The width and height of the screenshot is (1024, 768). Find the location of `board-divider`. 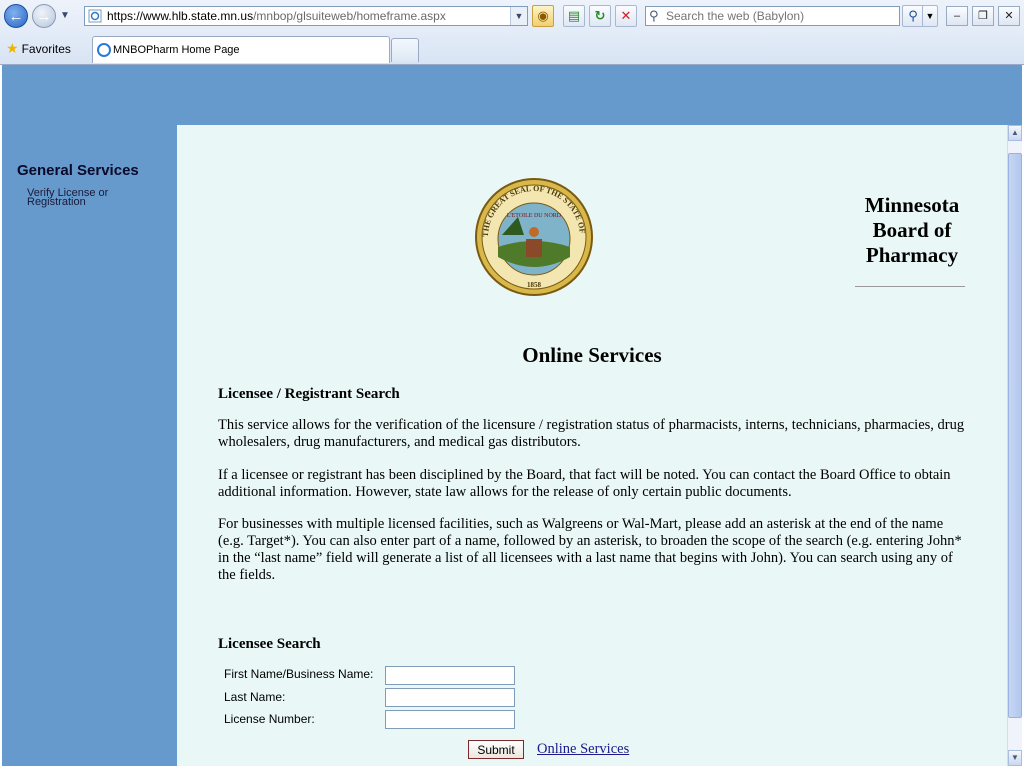

board-divider is located at coordinates (910, 286).